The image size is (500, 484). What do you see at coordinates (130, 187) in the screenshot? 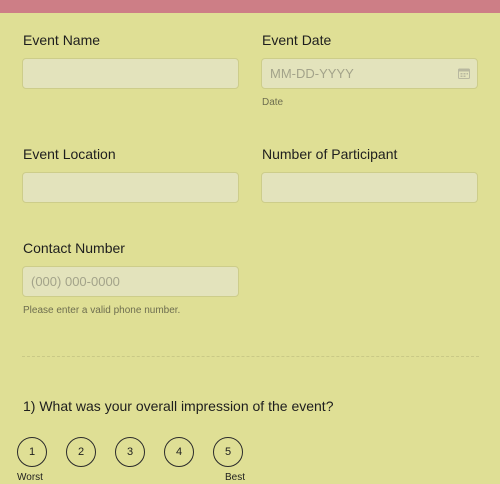
I see `event-location-input` at bounding box center [130, 187].